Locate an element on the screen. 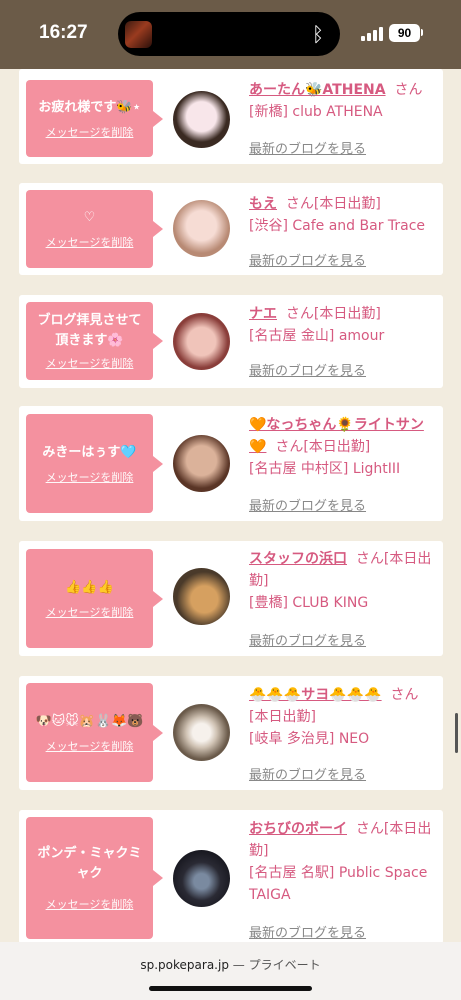 The width and height of the screenshot is (461, 1000). honorific: さん is located at coordinates (408, 90).